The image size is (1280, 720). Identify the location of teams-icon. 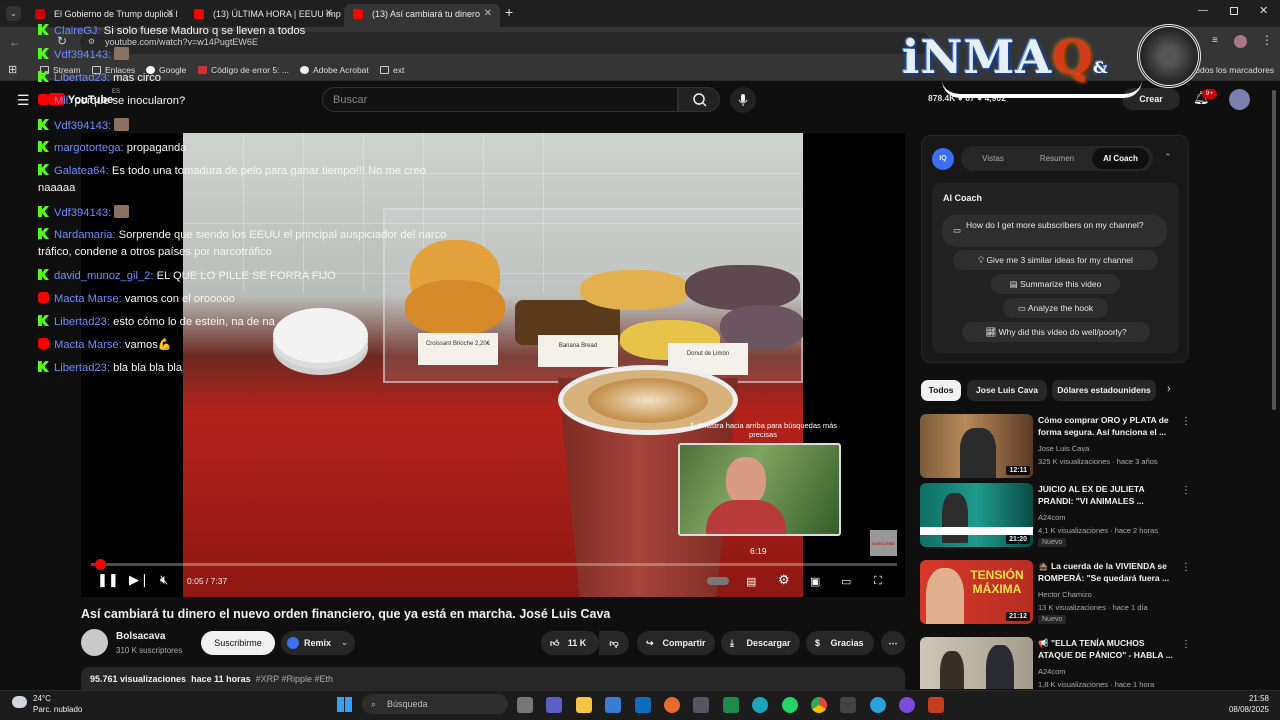
(554, 705).